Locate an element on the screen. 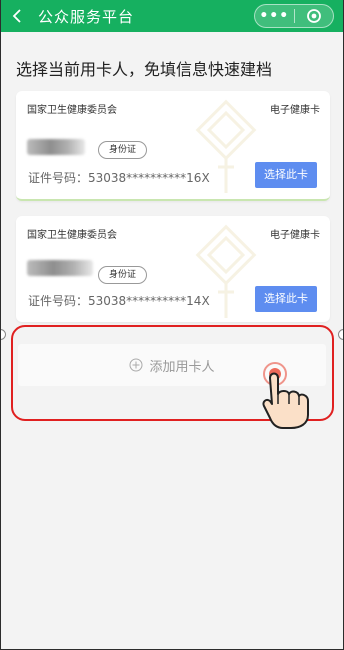  id-number: 证件号码：53038**********14X is located at coordinates (119, 301).